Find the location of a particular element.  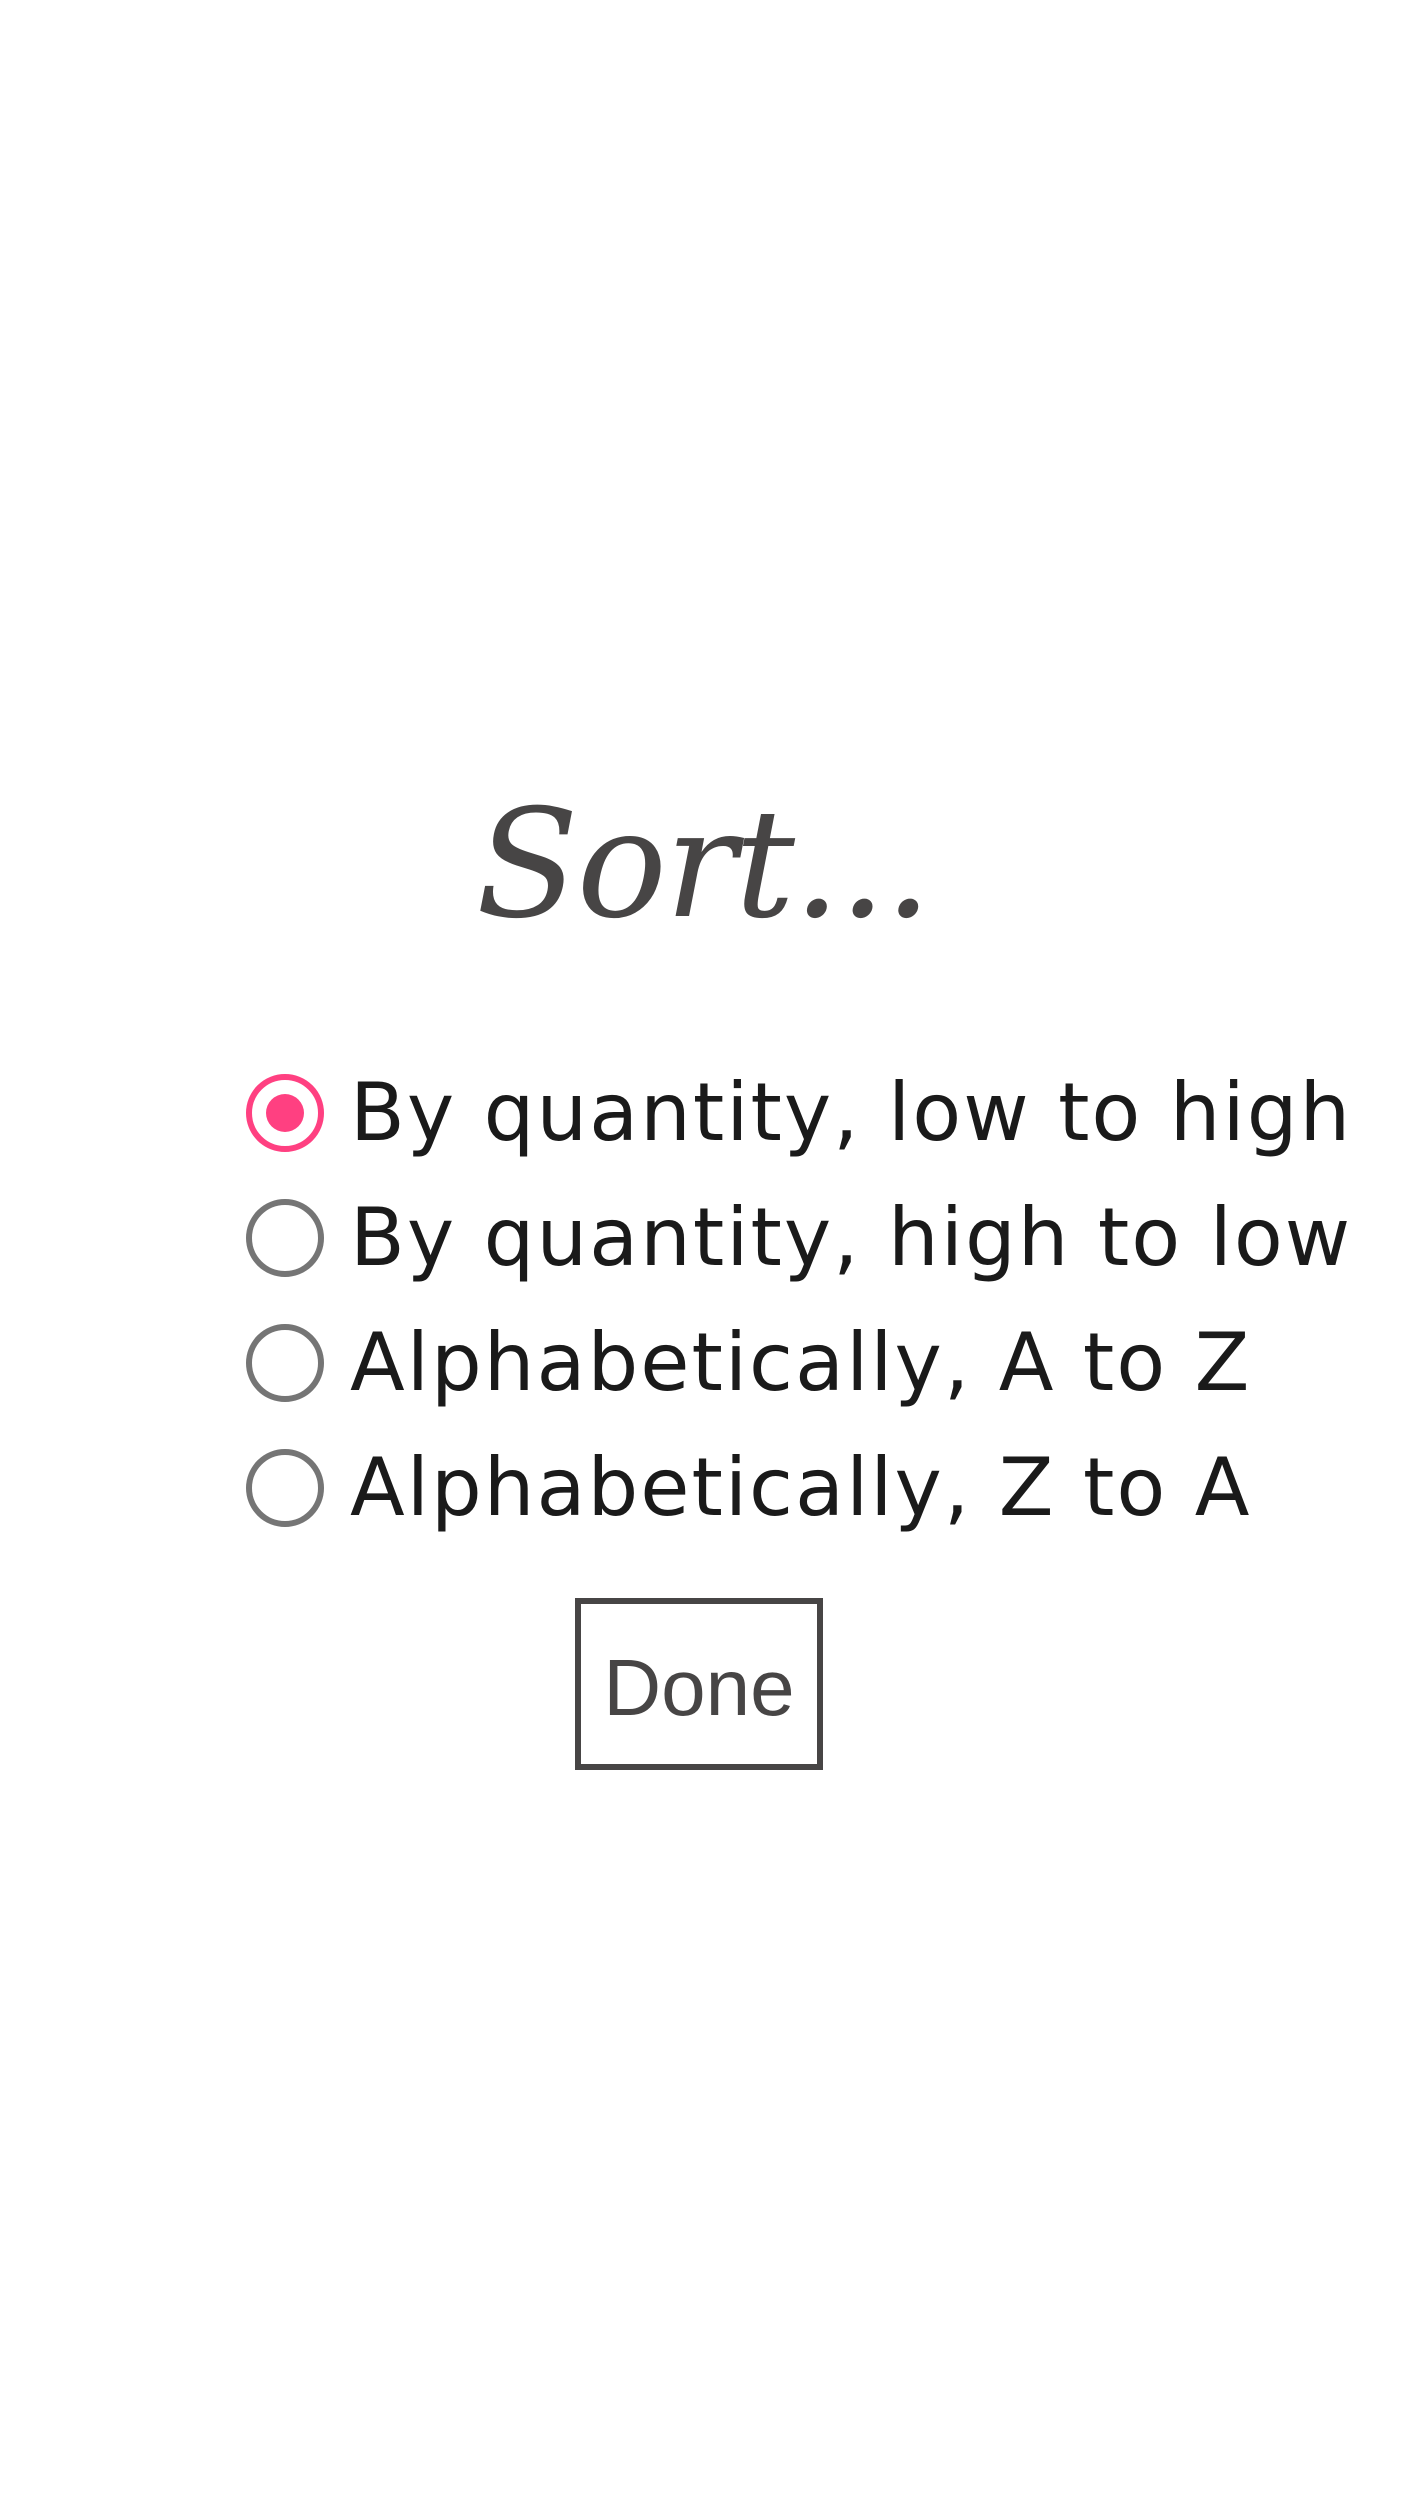

sort-option-quantity-high-to-low: By quantity, high to low is located at coordinates (798, 1237).